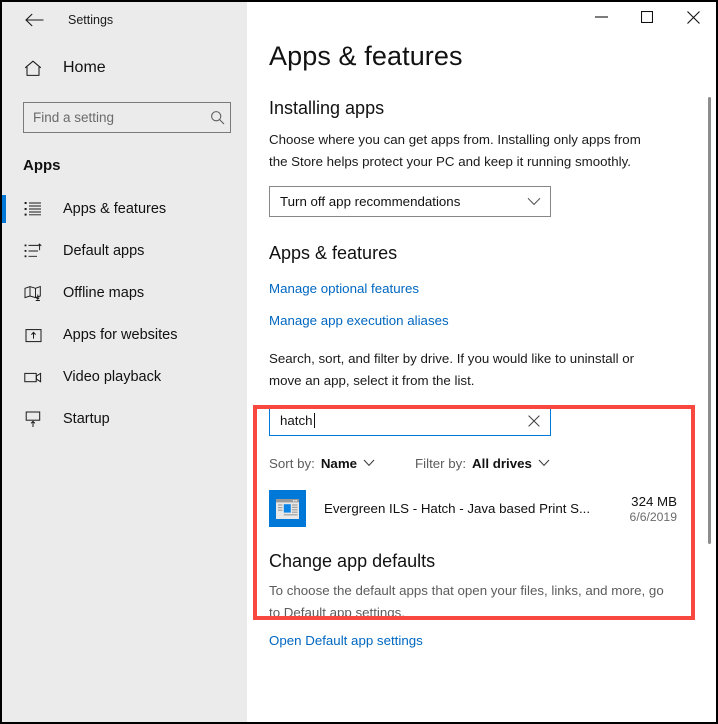 The image size is (718, 724). Describe the element at coordinates (33, 68) in the screenshot. I see `home-icon` at that location.